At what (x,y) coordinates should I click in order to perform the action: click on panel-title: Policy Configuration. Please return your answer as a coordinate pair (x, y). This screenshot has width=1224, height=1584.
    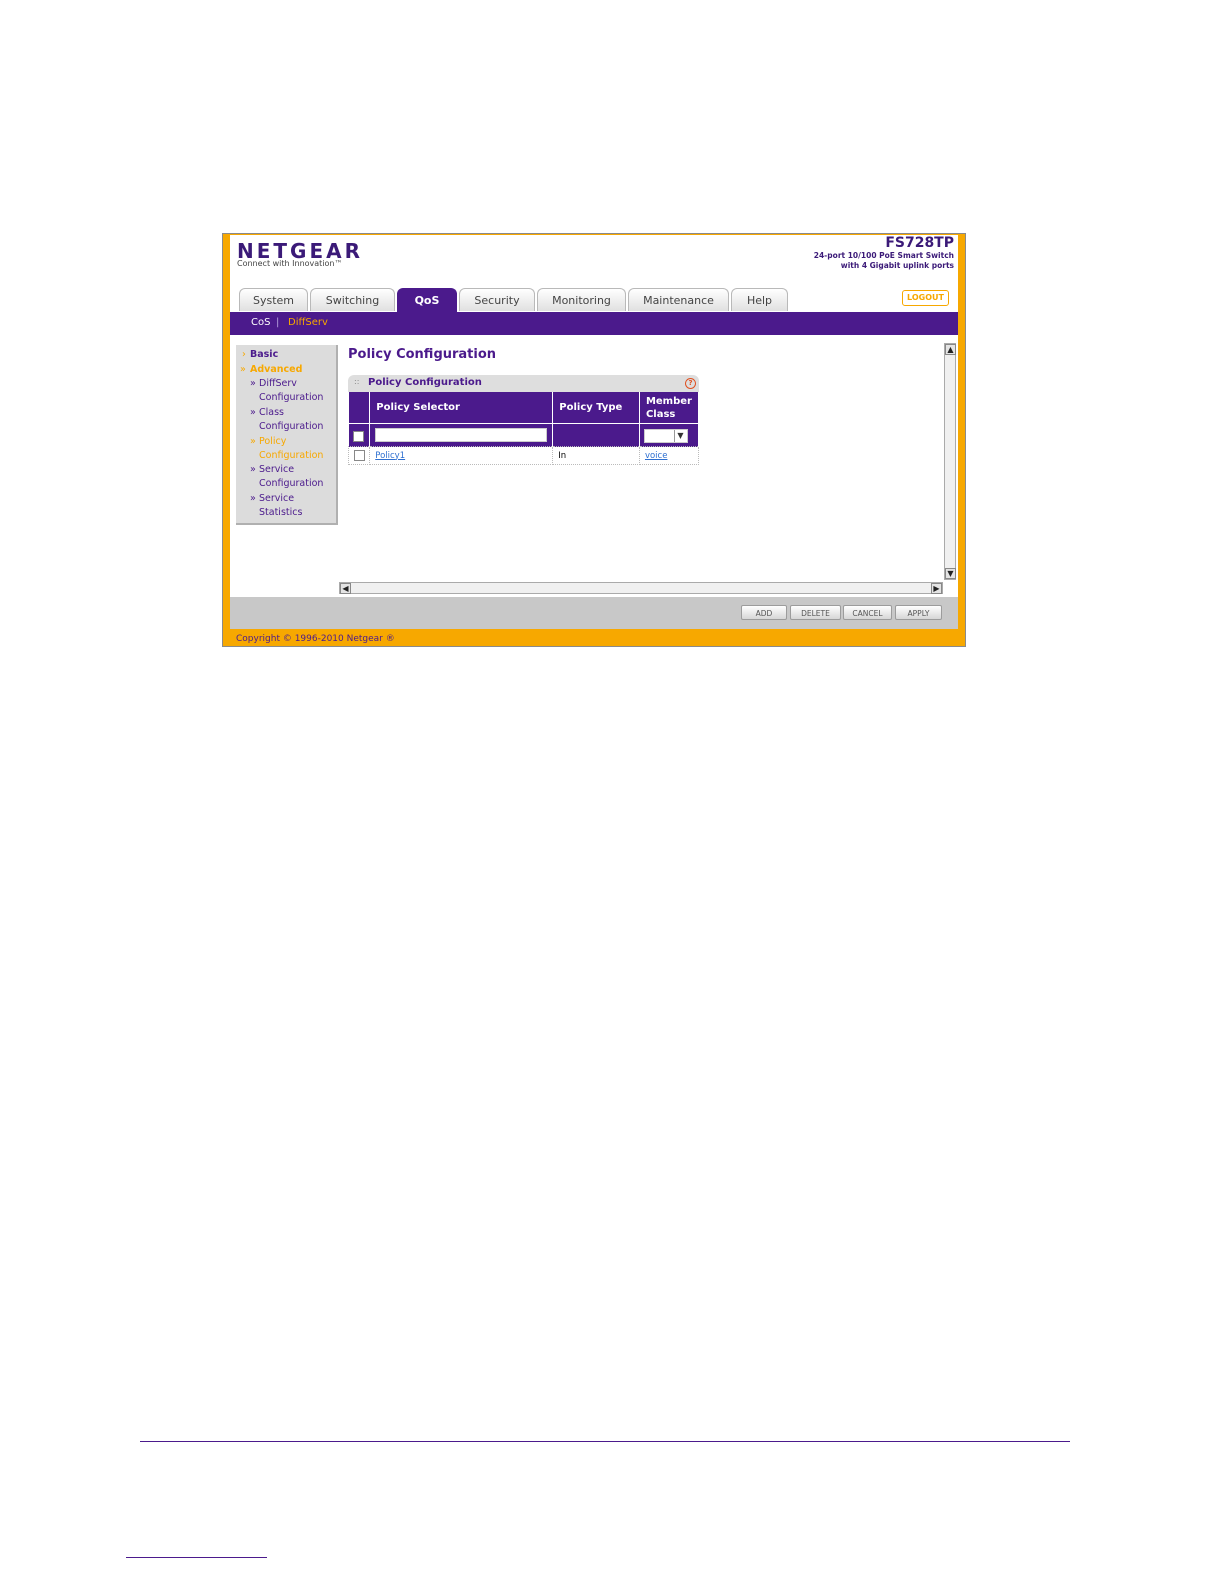
    Looking at the image, I should click on (425, 382).